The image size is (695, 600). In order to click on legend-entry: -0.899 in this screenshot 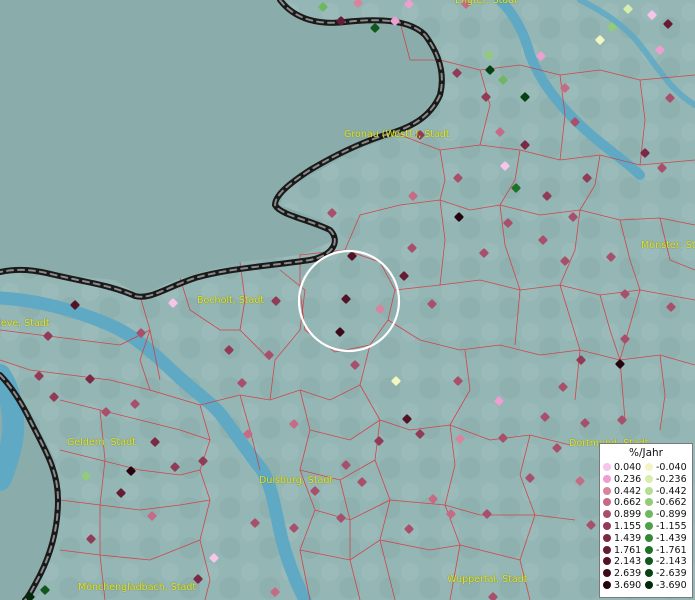, I will do `click(666, 515)`.